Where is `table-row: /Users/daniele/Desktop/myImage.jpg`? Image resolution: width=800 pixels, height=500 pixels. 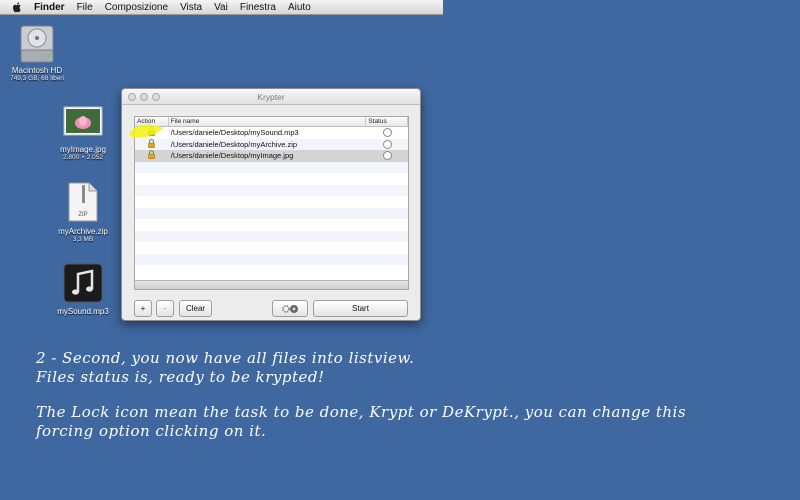 table-row: /Users/daniele/Desktop/myImage.jpg is located at coordinates (271, 156).